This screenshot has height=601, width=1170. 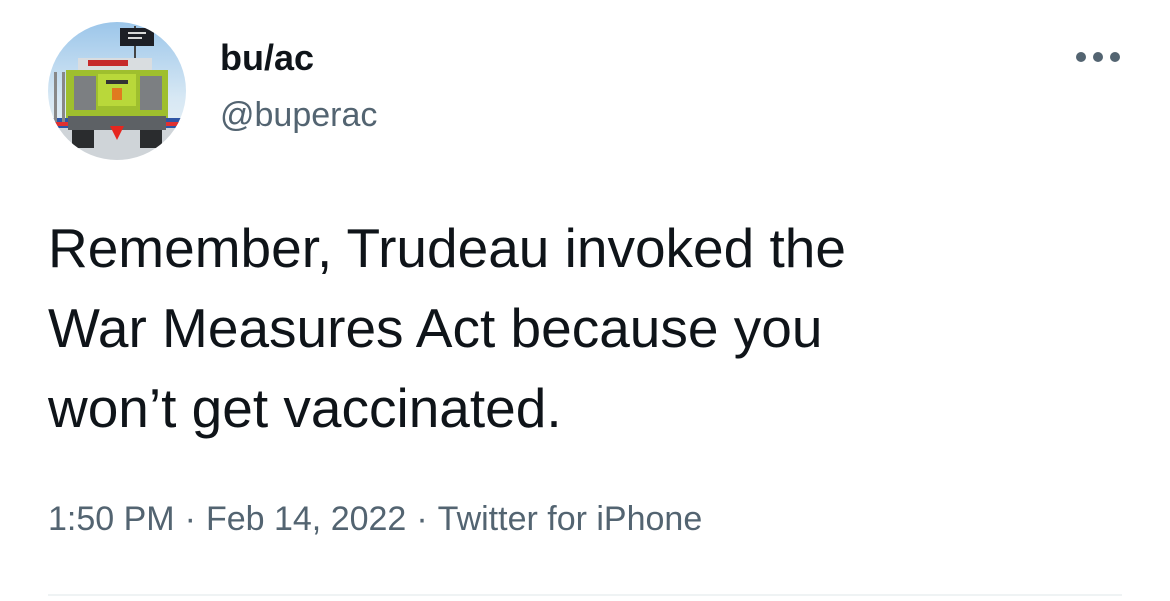 I want to click on avatar, so click(x=117, y=91).